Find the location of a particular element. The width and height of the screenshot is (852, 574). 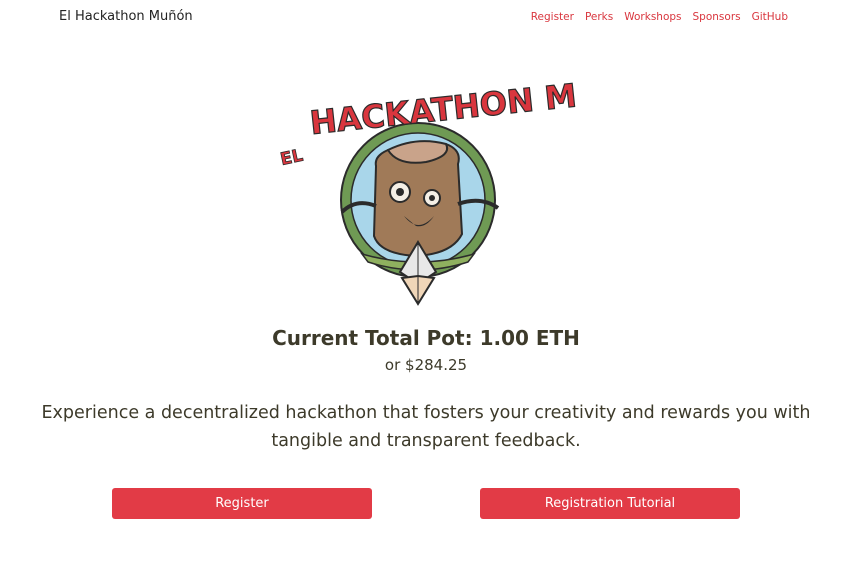

brand-link: El Hackathon Muñón is located at coordinates (126, 16).